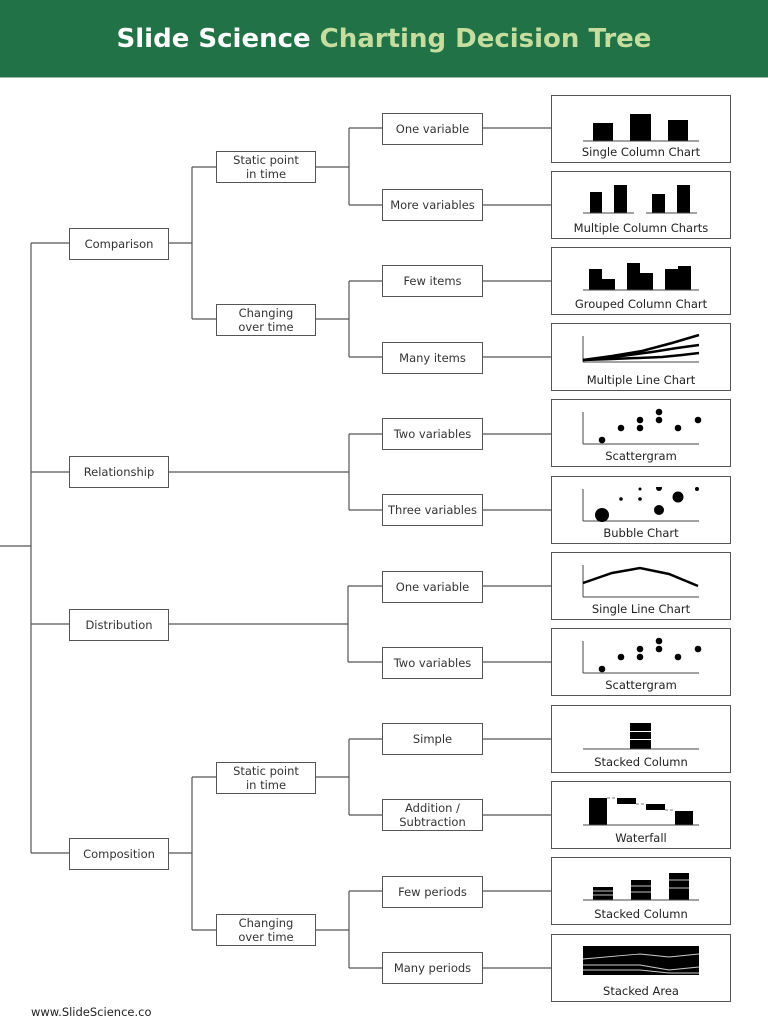 The height and width of the screenshot is (1024, 768). I want to click on node-label: More variables, so click(432, 205).